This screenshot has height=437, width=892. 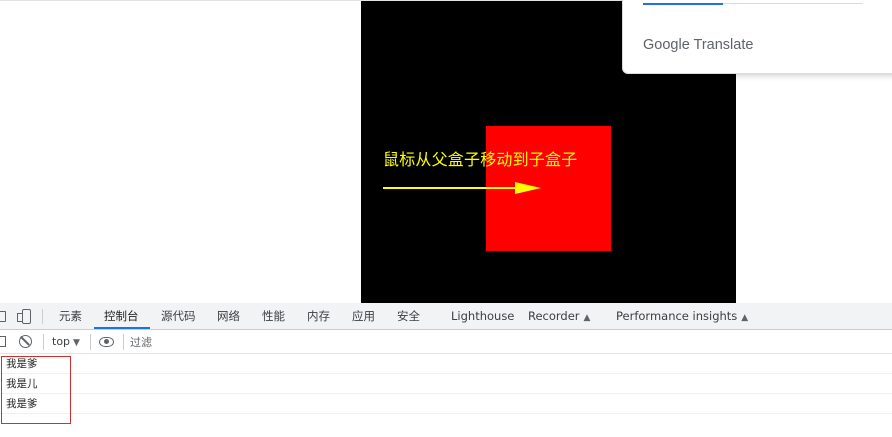 What do you see at coordinates (318, 316) in the screenshot?
I see `tab-memory: 内存` at bounding box center [318, 316].